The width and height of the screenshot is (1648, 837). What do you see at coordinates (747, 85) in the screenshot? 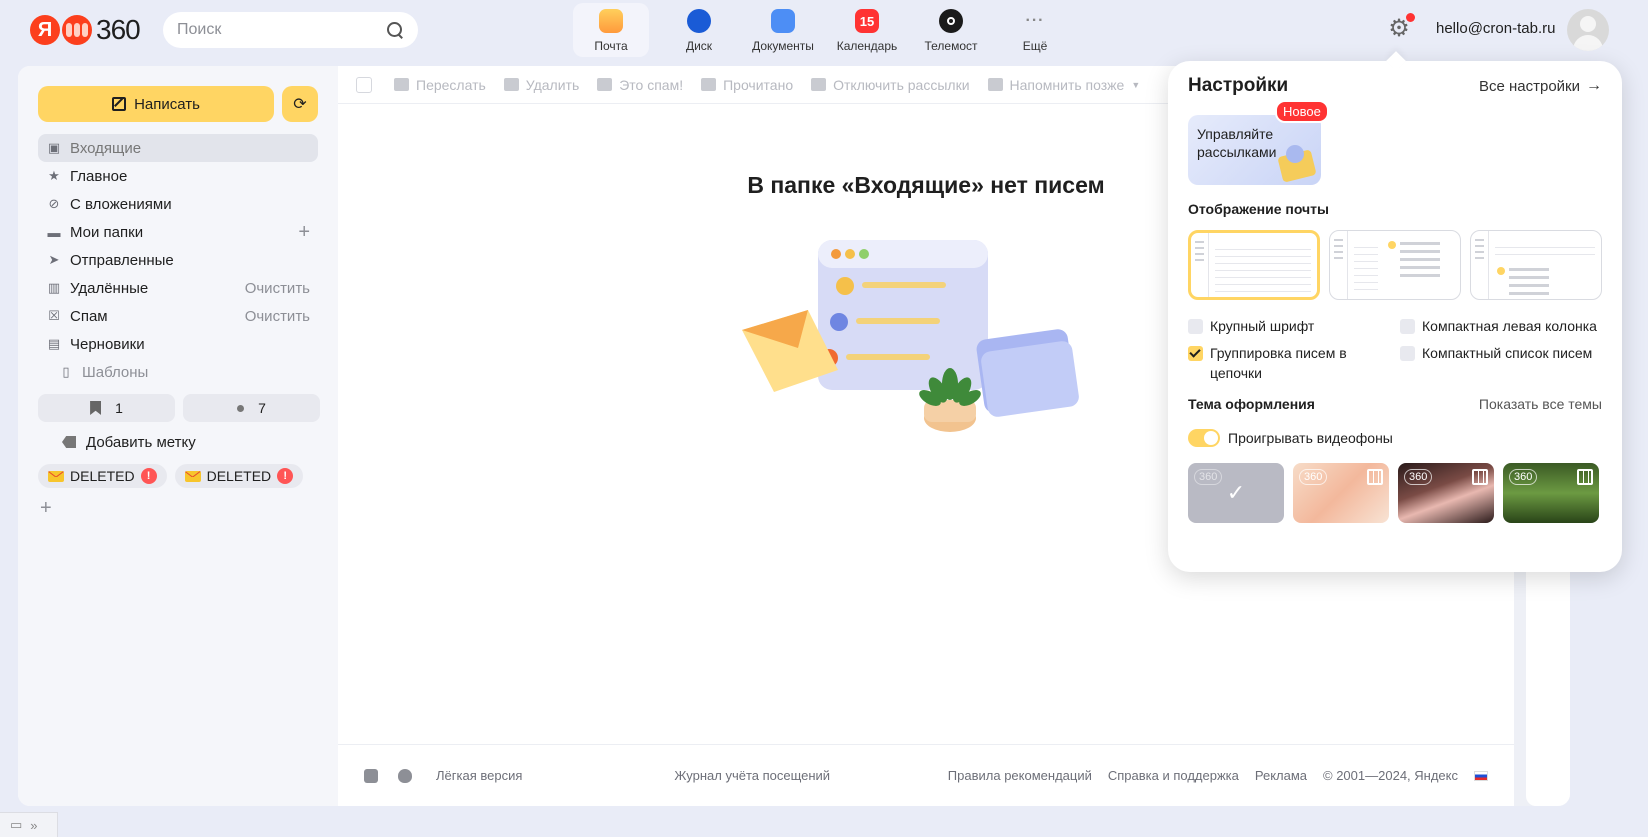
I see `mark-read-button: Прочитано` at bounding box center [747, 85].